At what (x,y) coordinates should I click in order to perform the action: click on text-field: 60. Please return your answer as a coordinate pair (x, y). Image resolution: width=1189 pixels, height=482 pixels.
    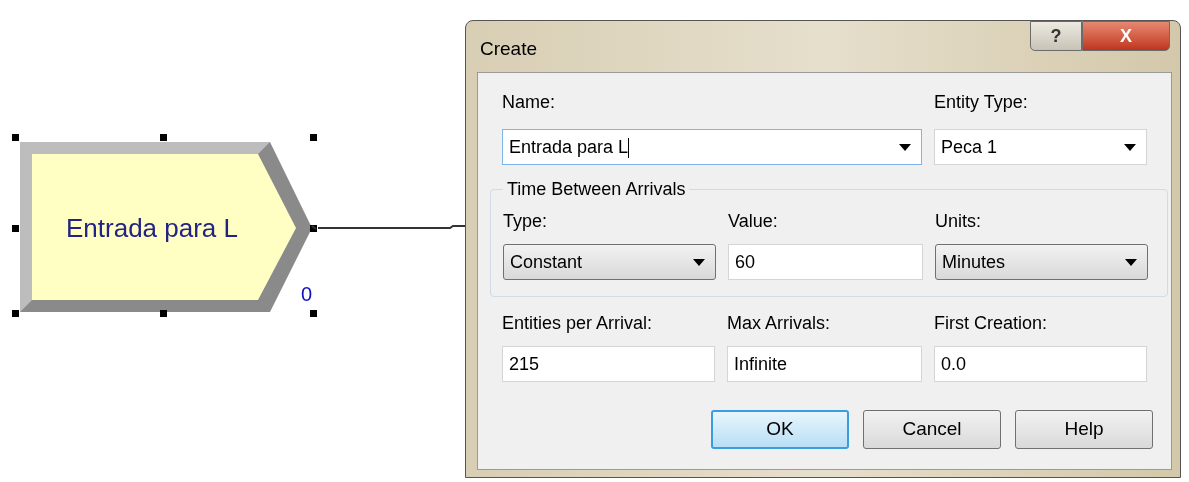
    Looking at the image, I should click on (825, 262).